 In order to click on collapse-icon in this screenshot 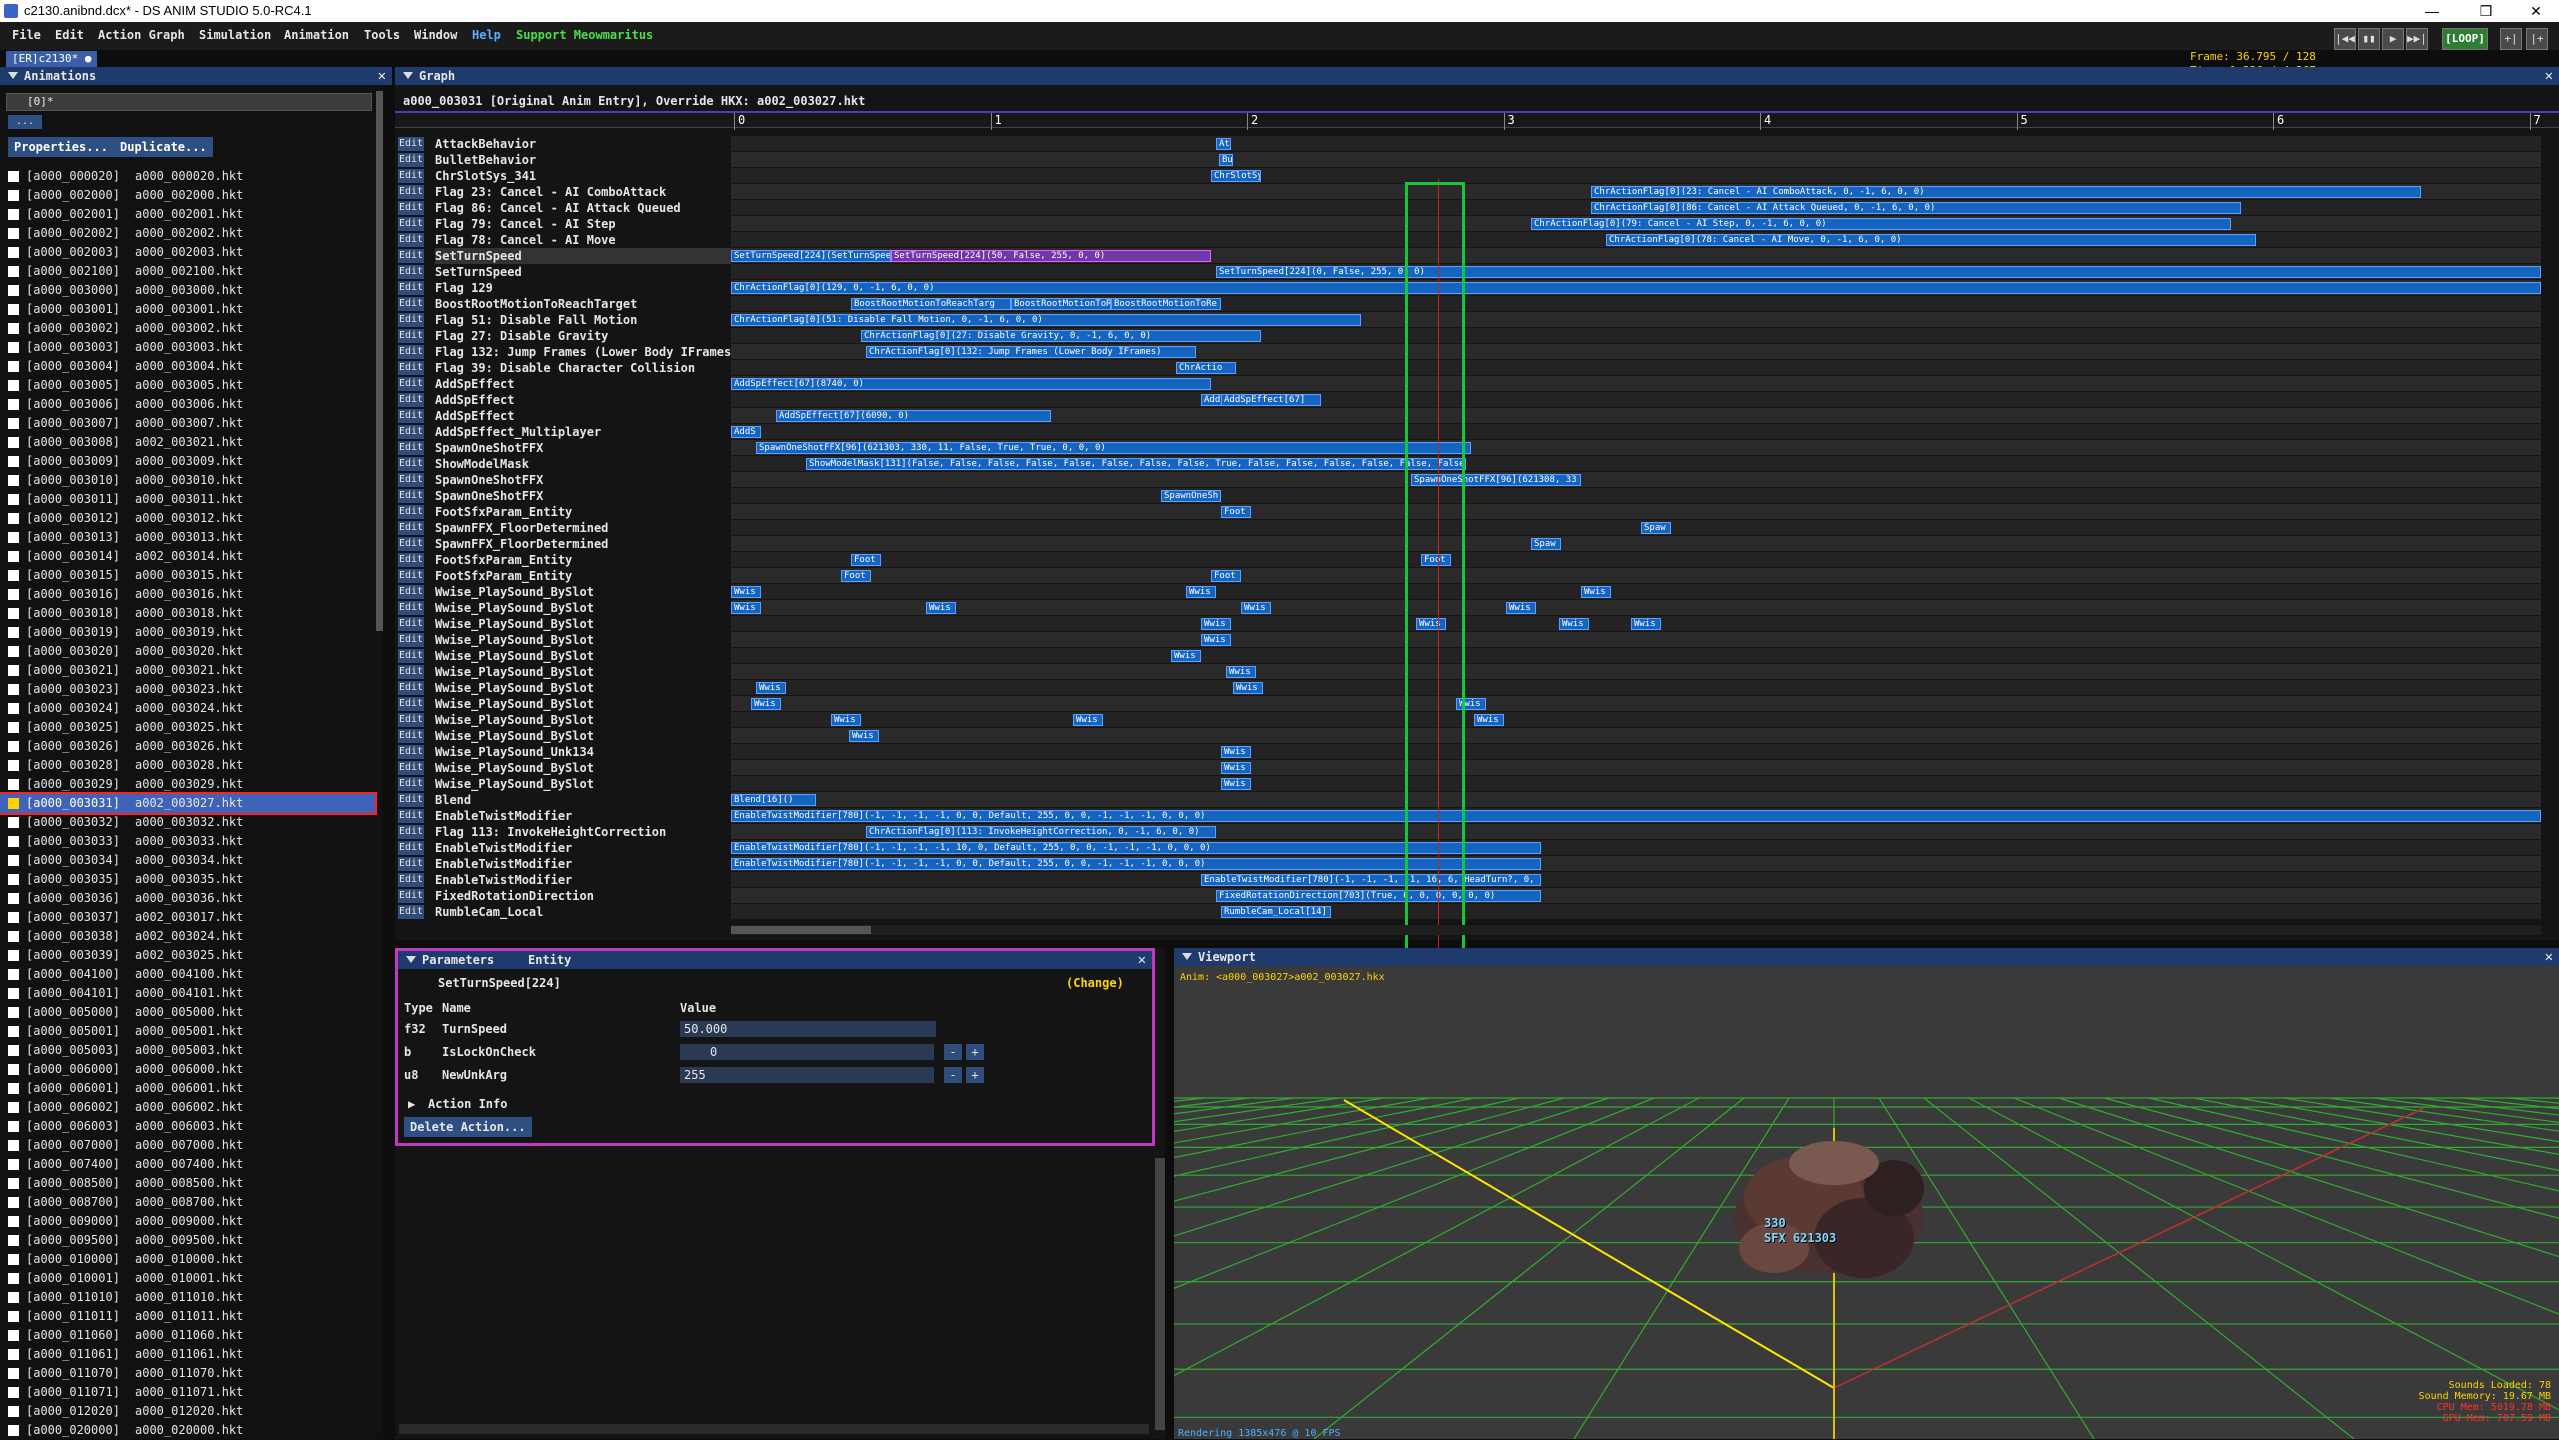, I will do `click(408, 75)`.